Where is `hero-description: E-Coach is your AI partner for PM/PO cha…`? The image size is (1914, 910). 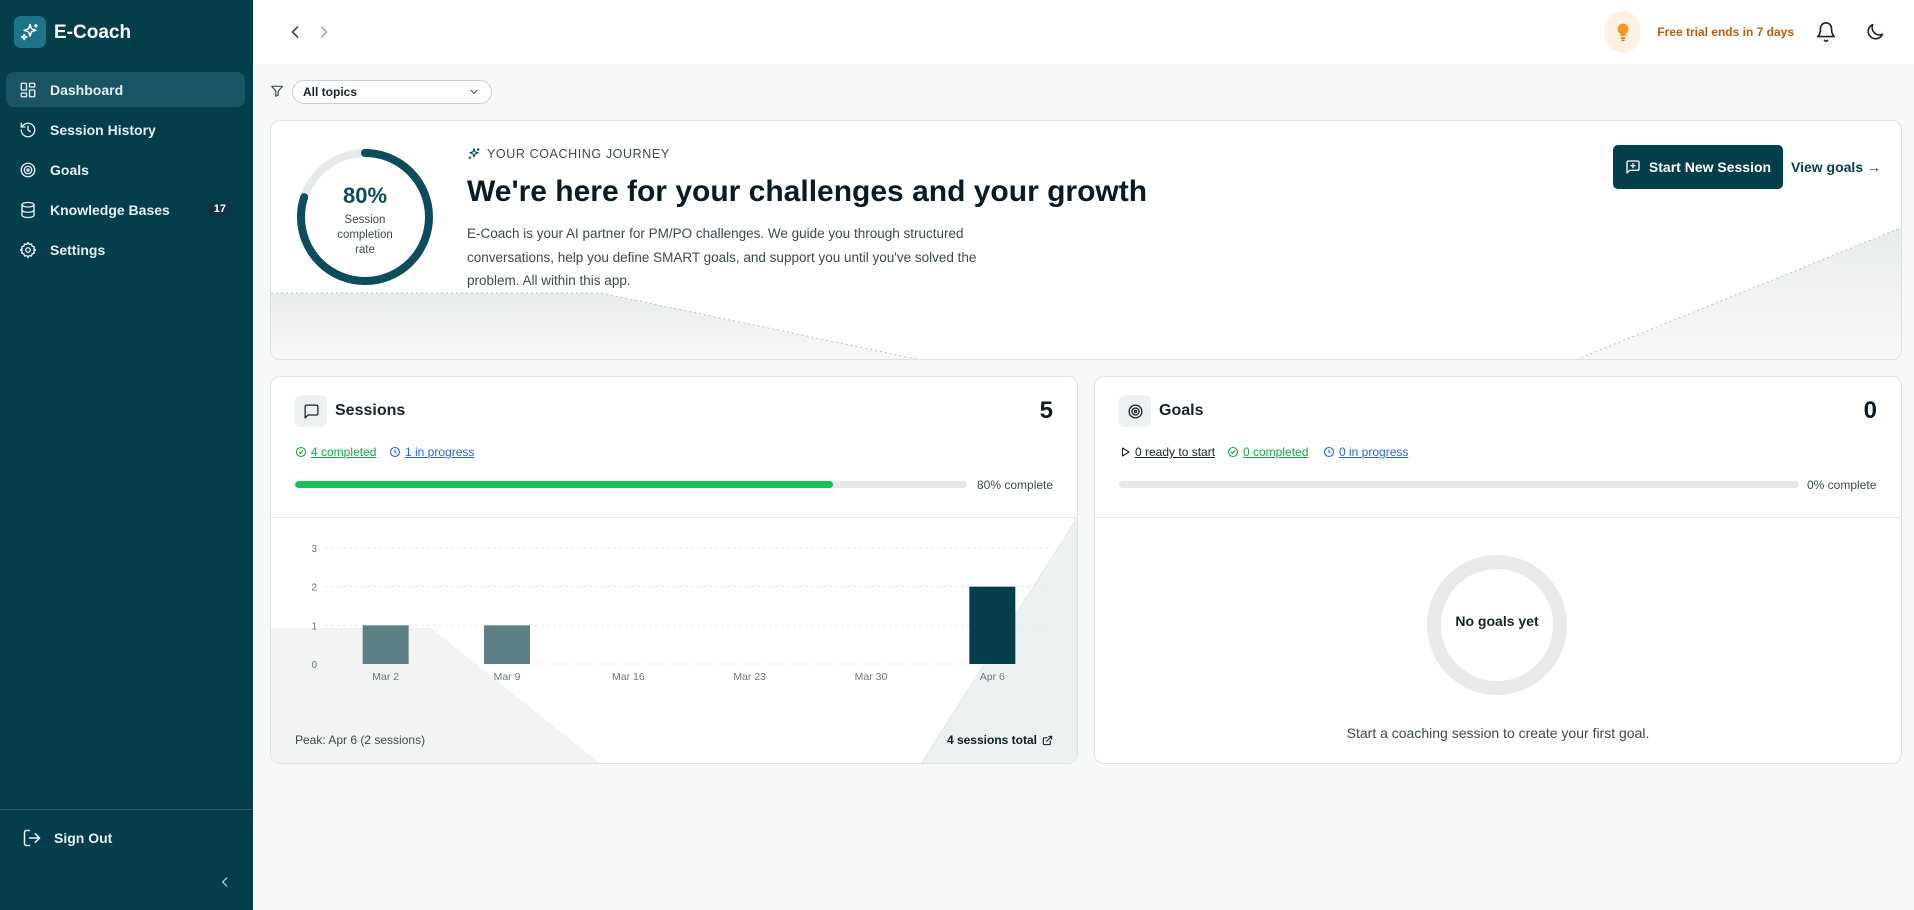
hero-description: E-Coach is your AI partner for PM/PO cha… is located at coordinates (722, 257).